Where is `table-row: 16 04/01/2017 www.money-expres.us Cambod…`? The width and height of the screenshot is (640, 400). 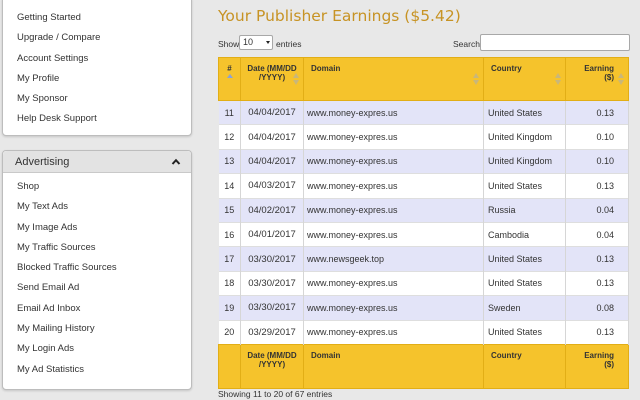
table-row: 16 04/01/2017 www.money-expres.us Cambod… is located at coordinates (423, 234).